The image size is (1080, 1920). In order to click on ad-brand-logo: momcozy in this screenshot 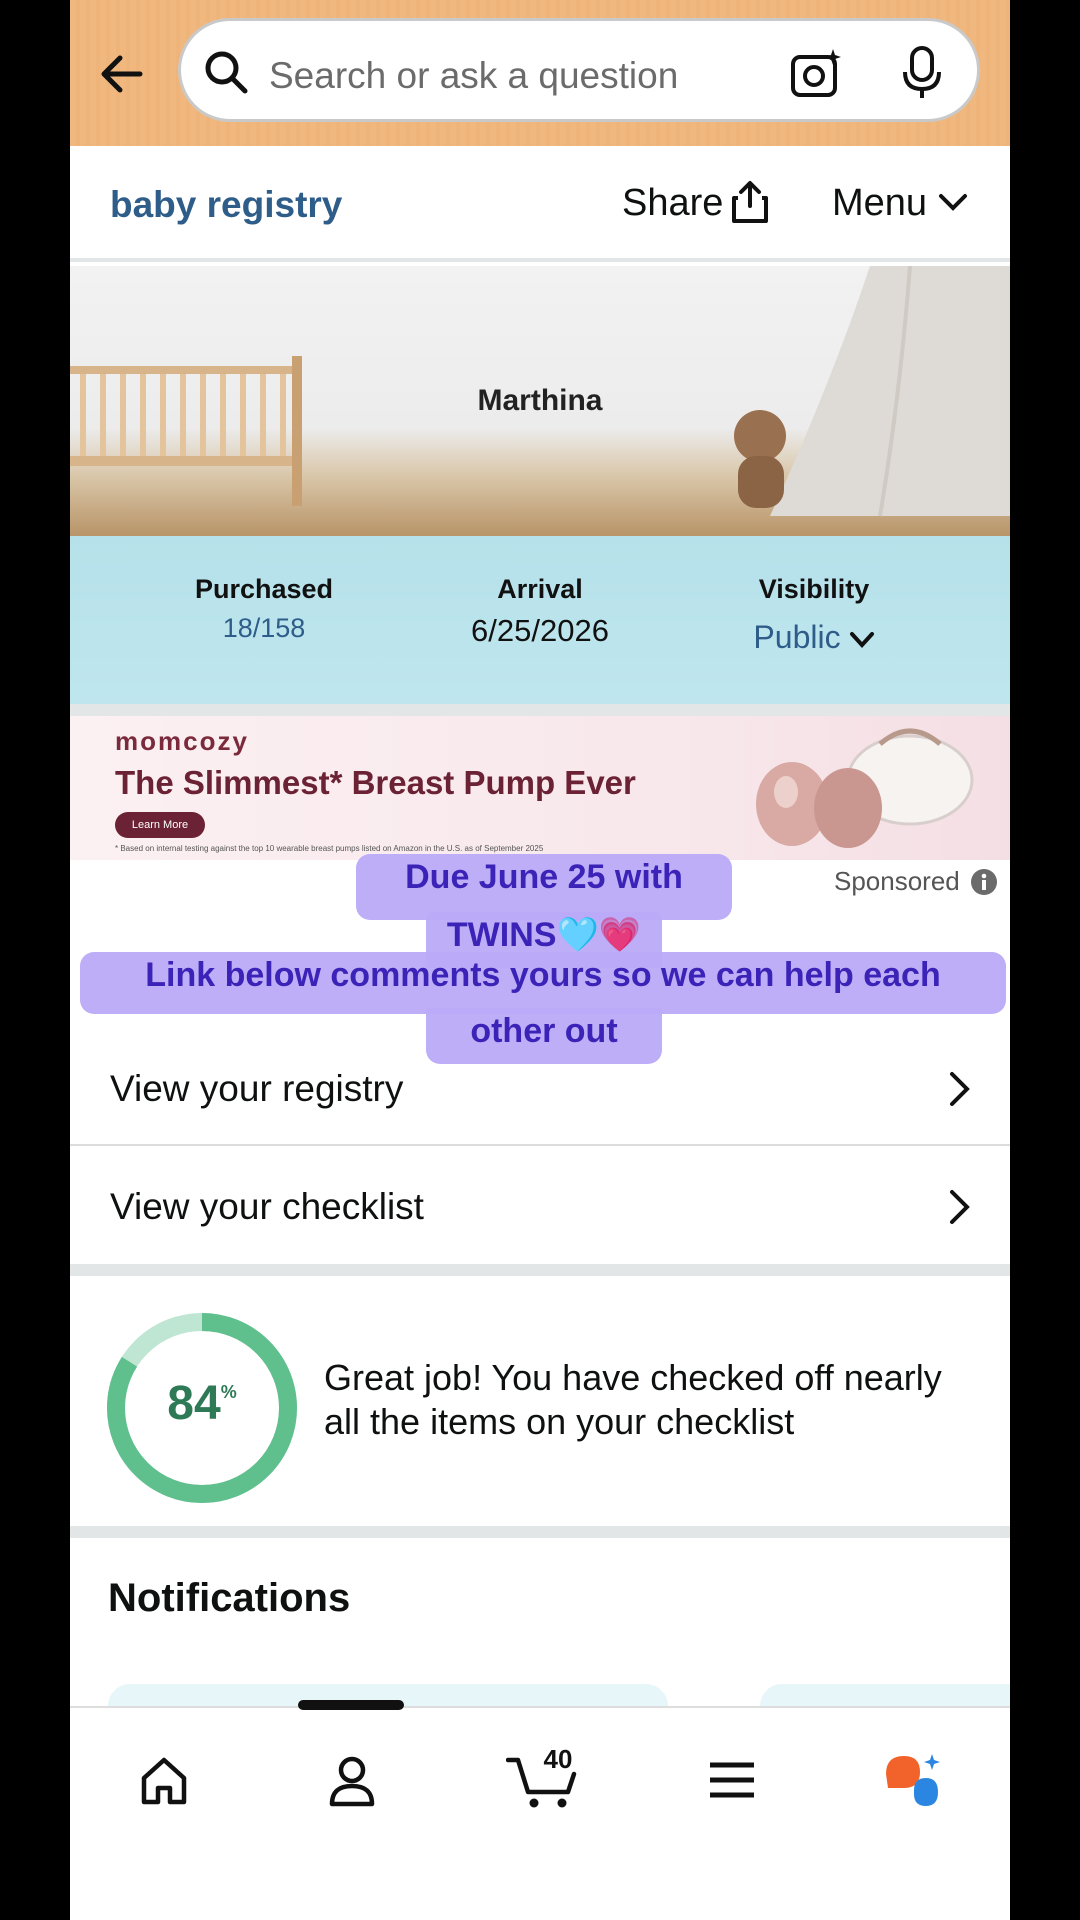, I will do `click(182, 741)`.